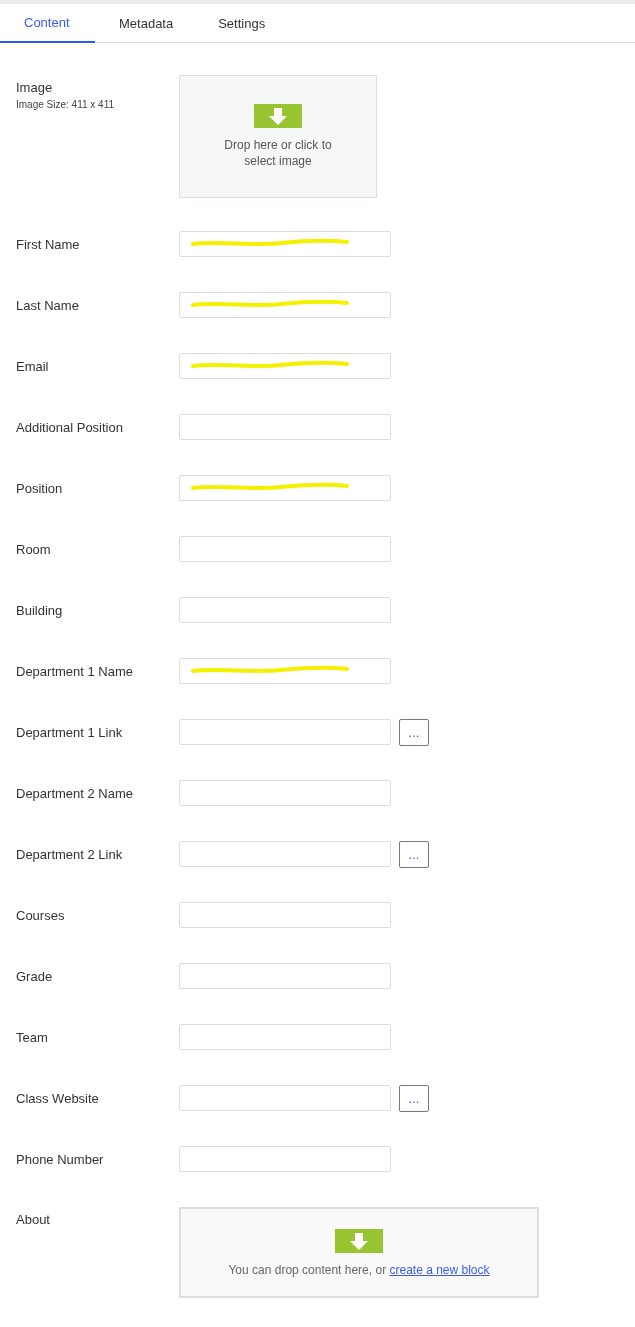  I want to click on field-label: Department 2 Link, so click(70, 854).